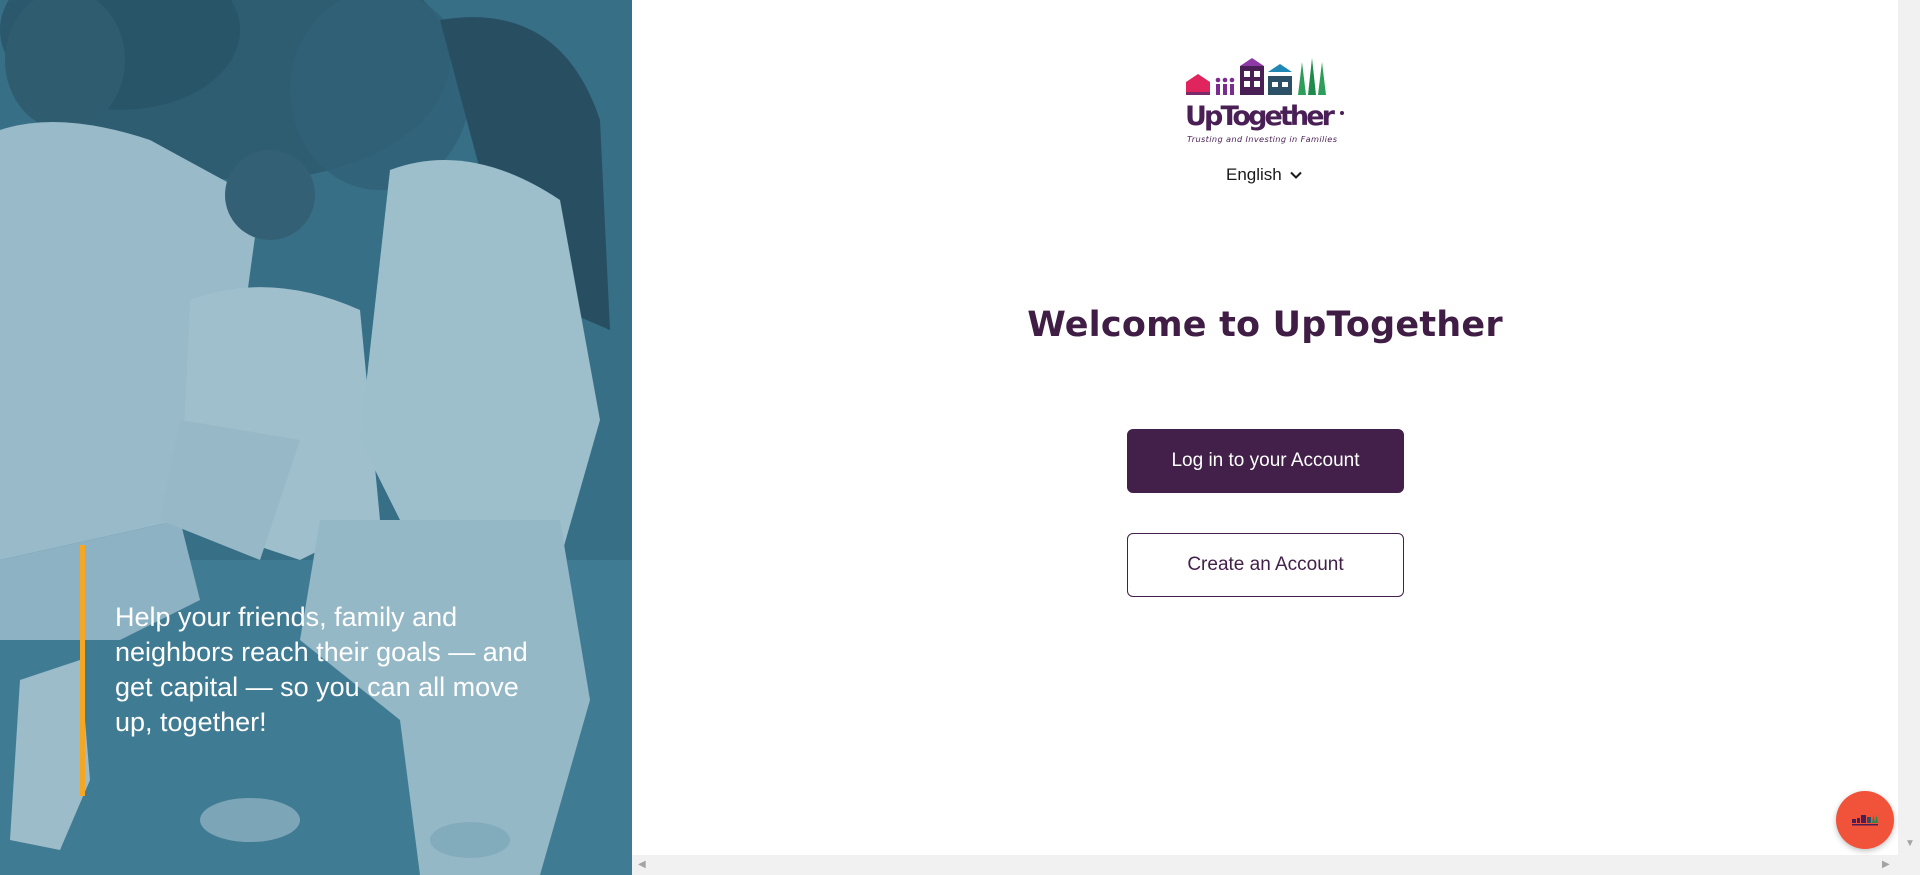  I want to click on chat-launcher-button, so click(1865, 820).